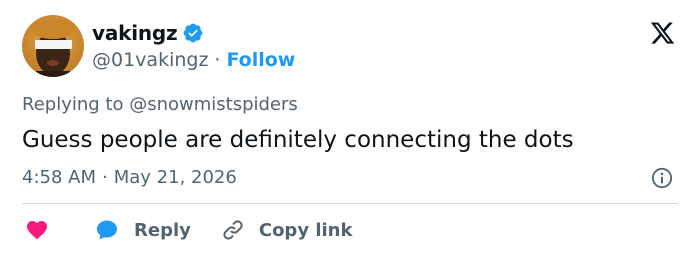 Image resolution: width=700 pixels, height=256 pixels. I want to click on like-button, so click(37, 230).